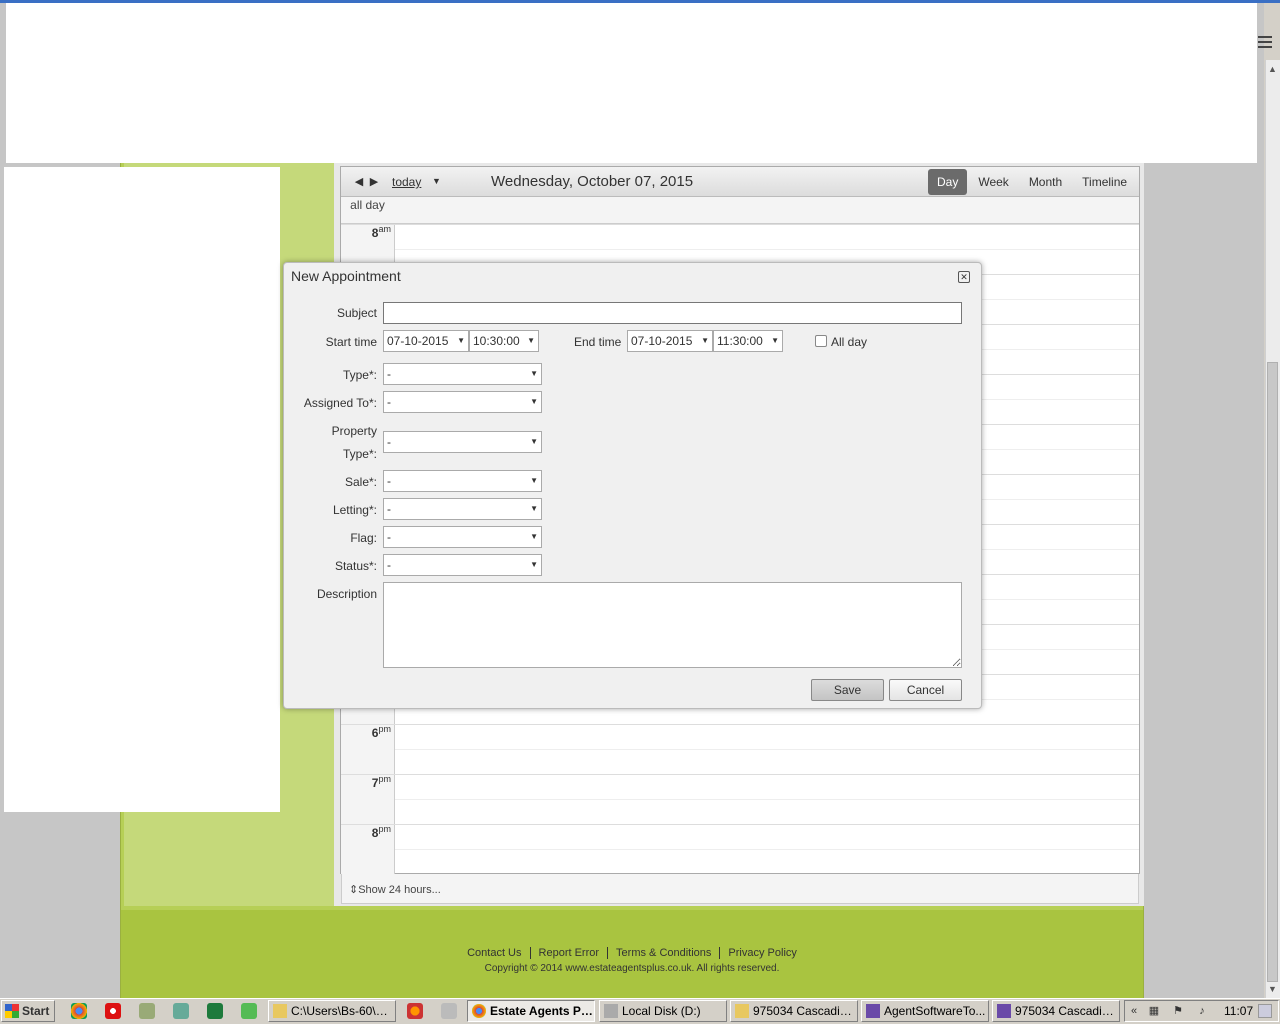 Image resolution: width=1280 pixels, height=1024 pixels. What do you see at coordinates (351, 342) in the screenshot?
I see `start-time-label: Start time` at bounding box center [351, 342].